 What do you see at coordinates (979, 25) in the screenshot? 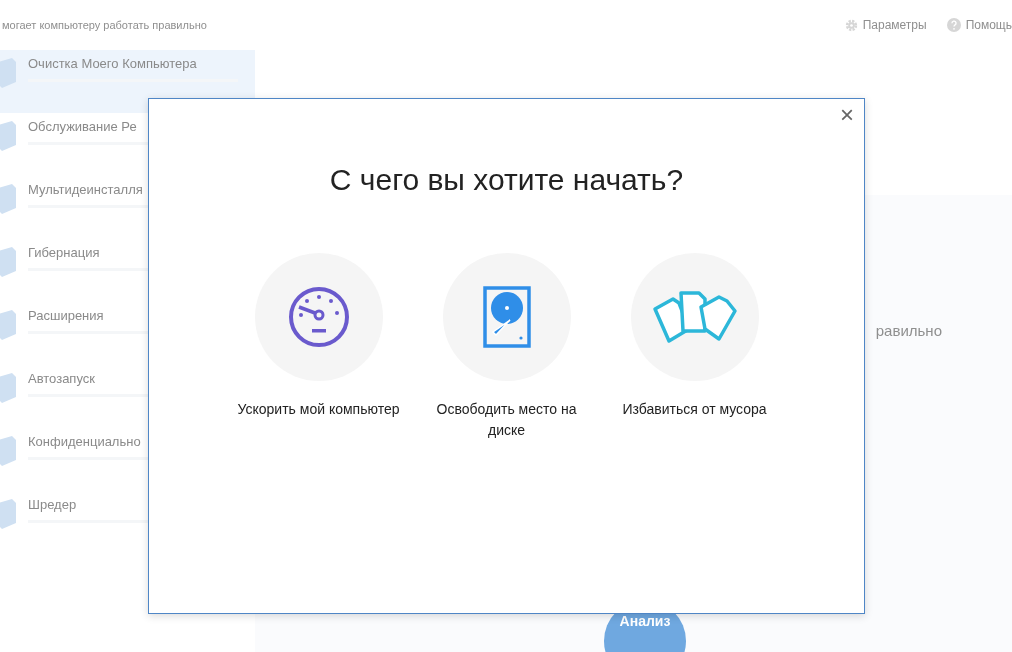
I see `help-link: Помощь` at bounding box center [979, 25].